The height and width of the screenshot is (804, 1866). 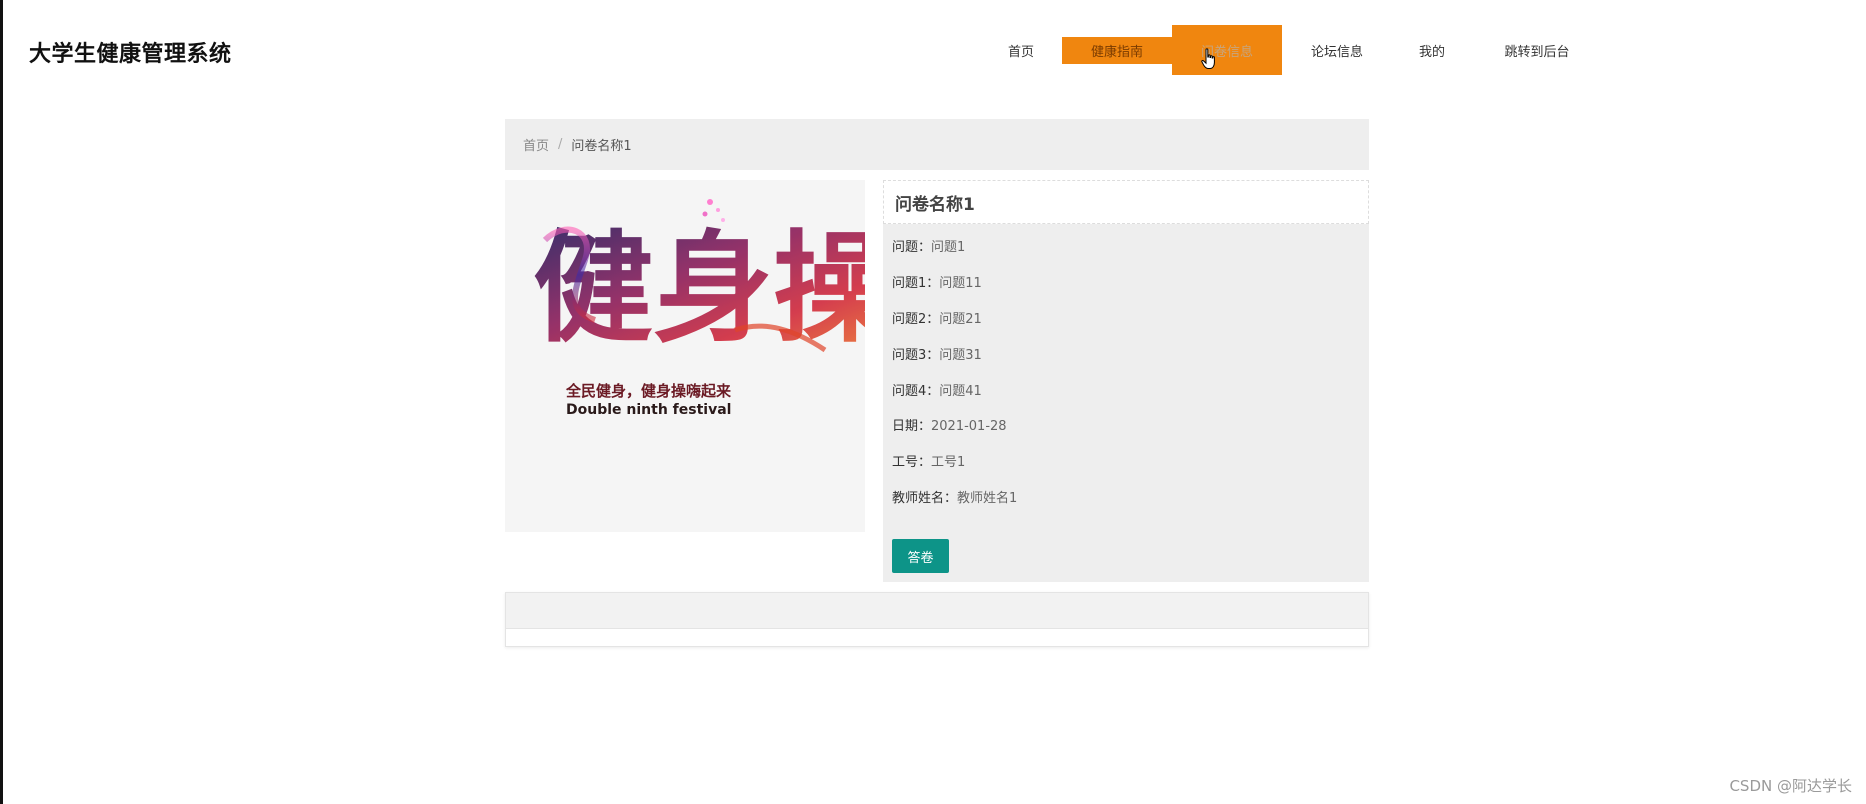 I want to click on field-value: 工号1, so click(x=948, y=462).